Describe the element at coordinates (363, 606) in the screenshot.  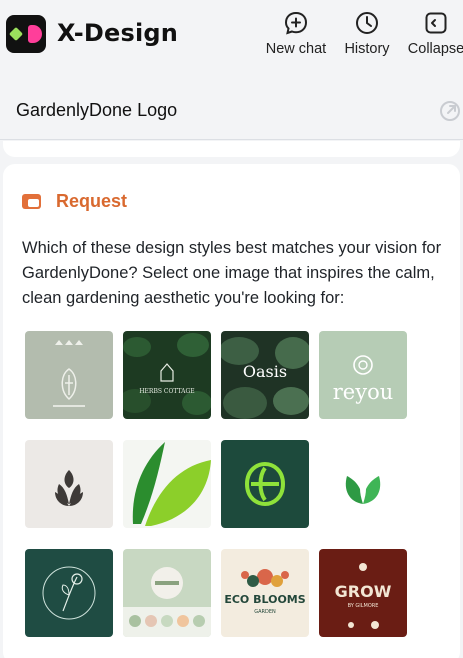
I see `grow-sub: BY GILMORE` at that location.